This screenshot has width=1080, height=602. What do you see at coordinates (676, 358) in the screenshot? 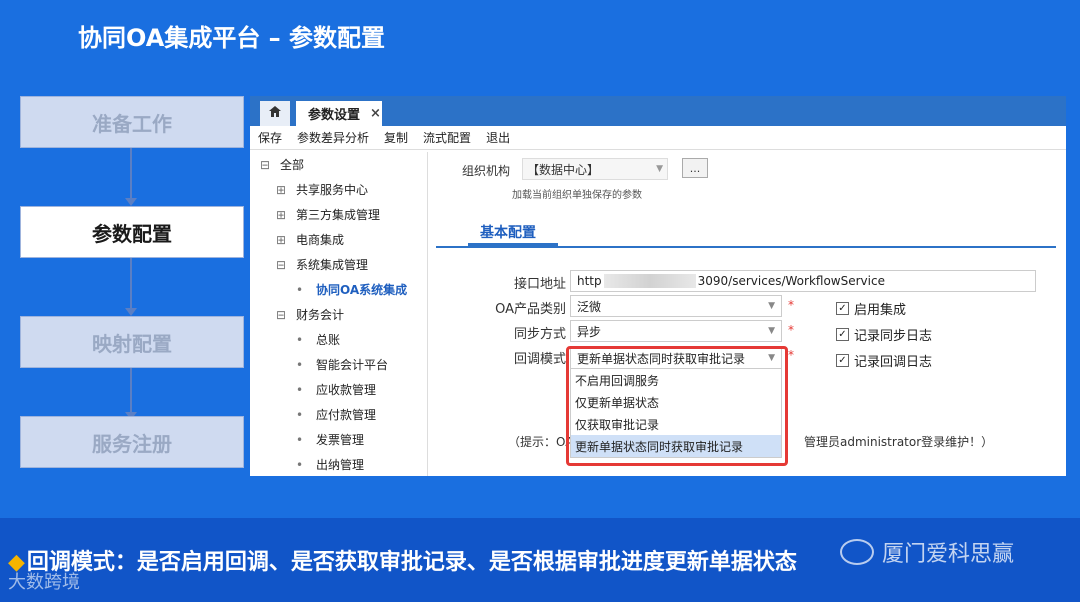
I see `callback-mode-select: 更新单据状态同时获取审批记录 ▼` at bounding box center [676, 358].